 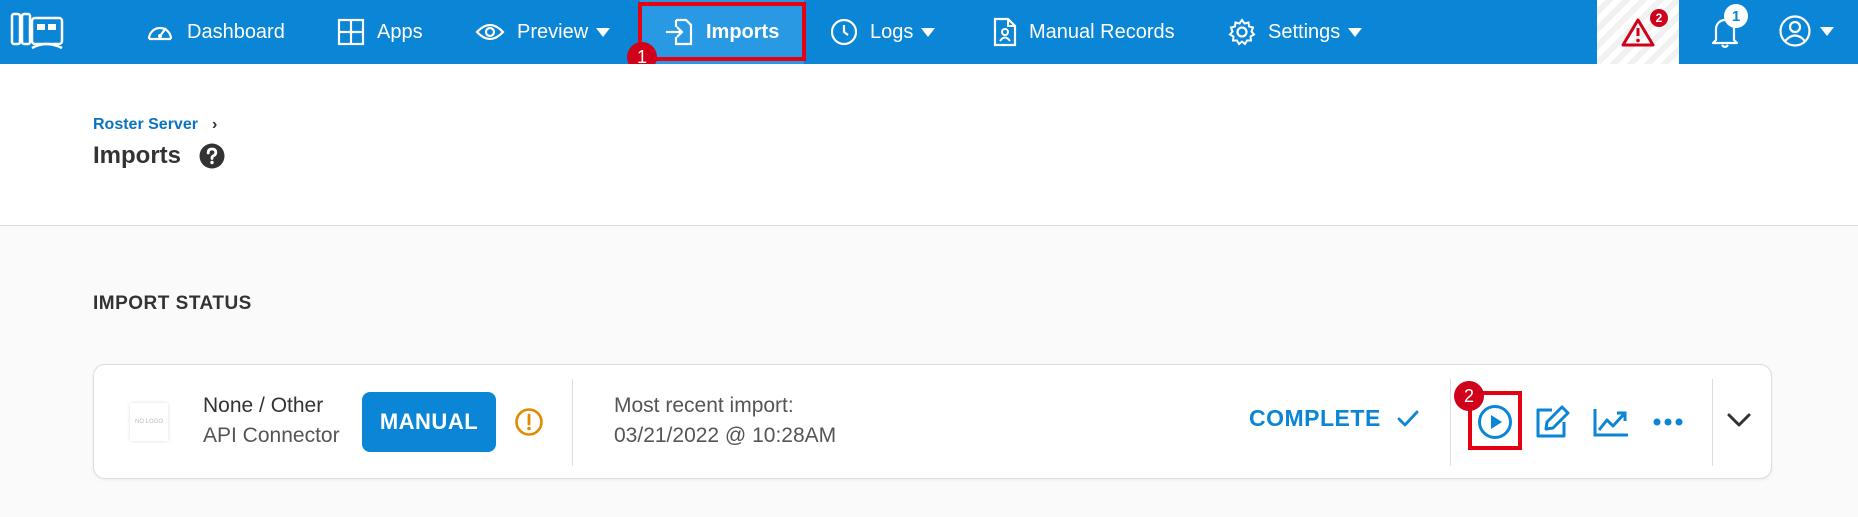 What do you see at coordinates (1638, 32) in the screenshot?
I see `alerts-button: 2` at bounding box center [1638, 32].